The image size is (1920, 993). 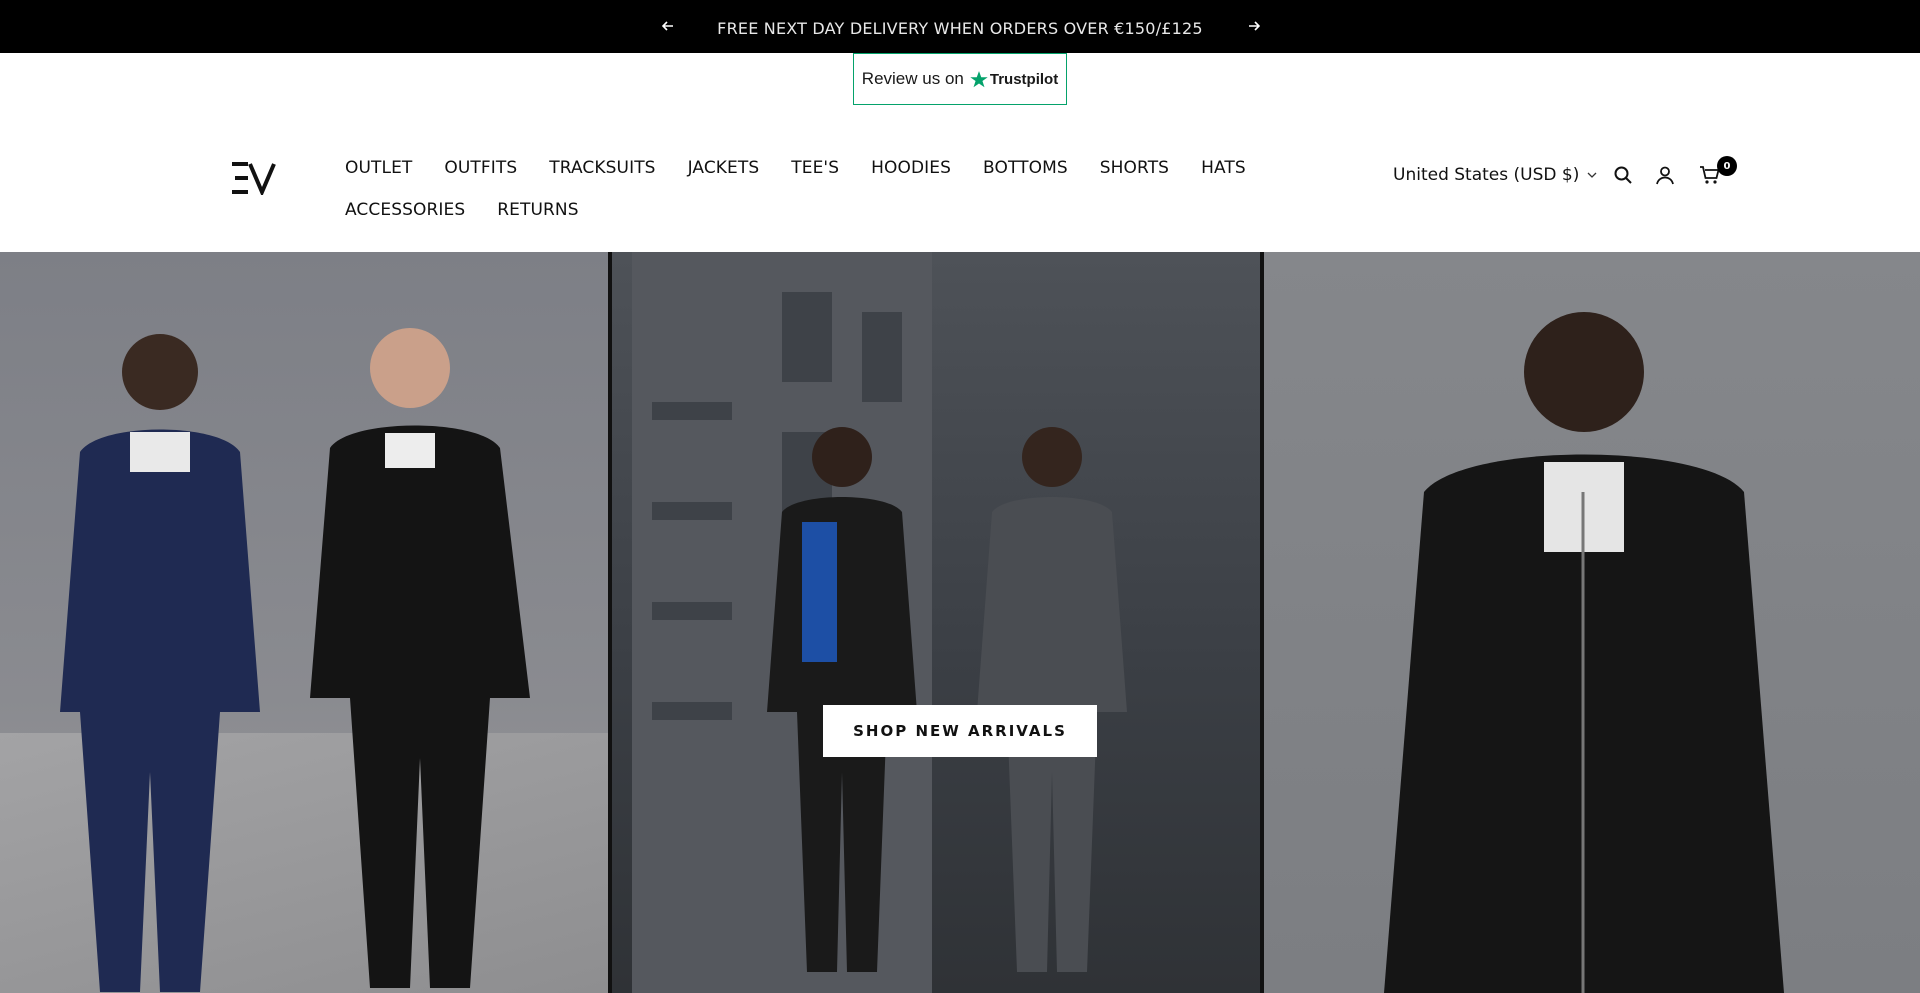 What do you see at coordinates (1665, 175) in the screenshot?
I see `account-icon` at bounding box center [1665, 175].